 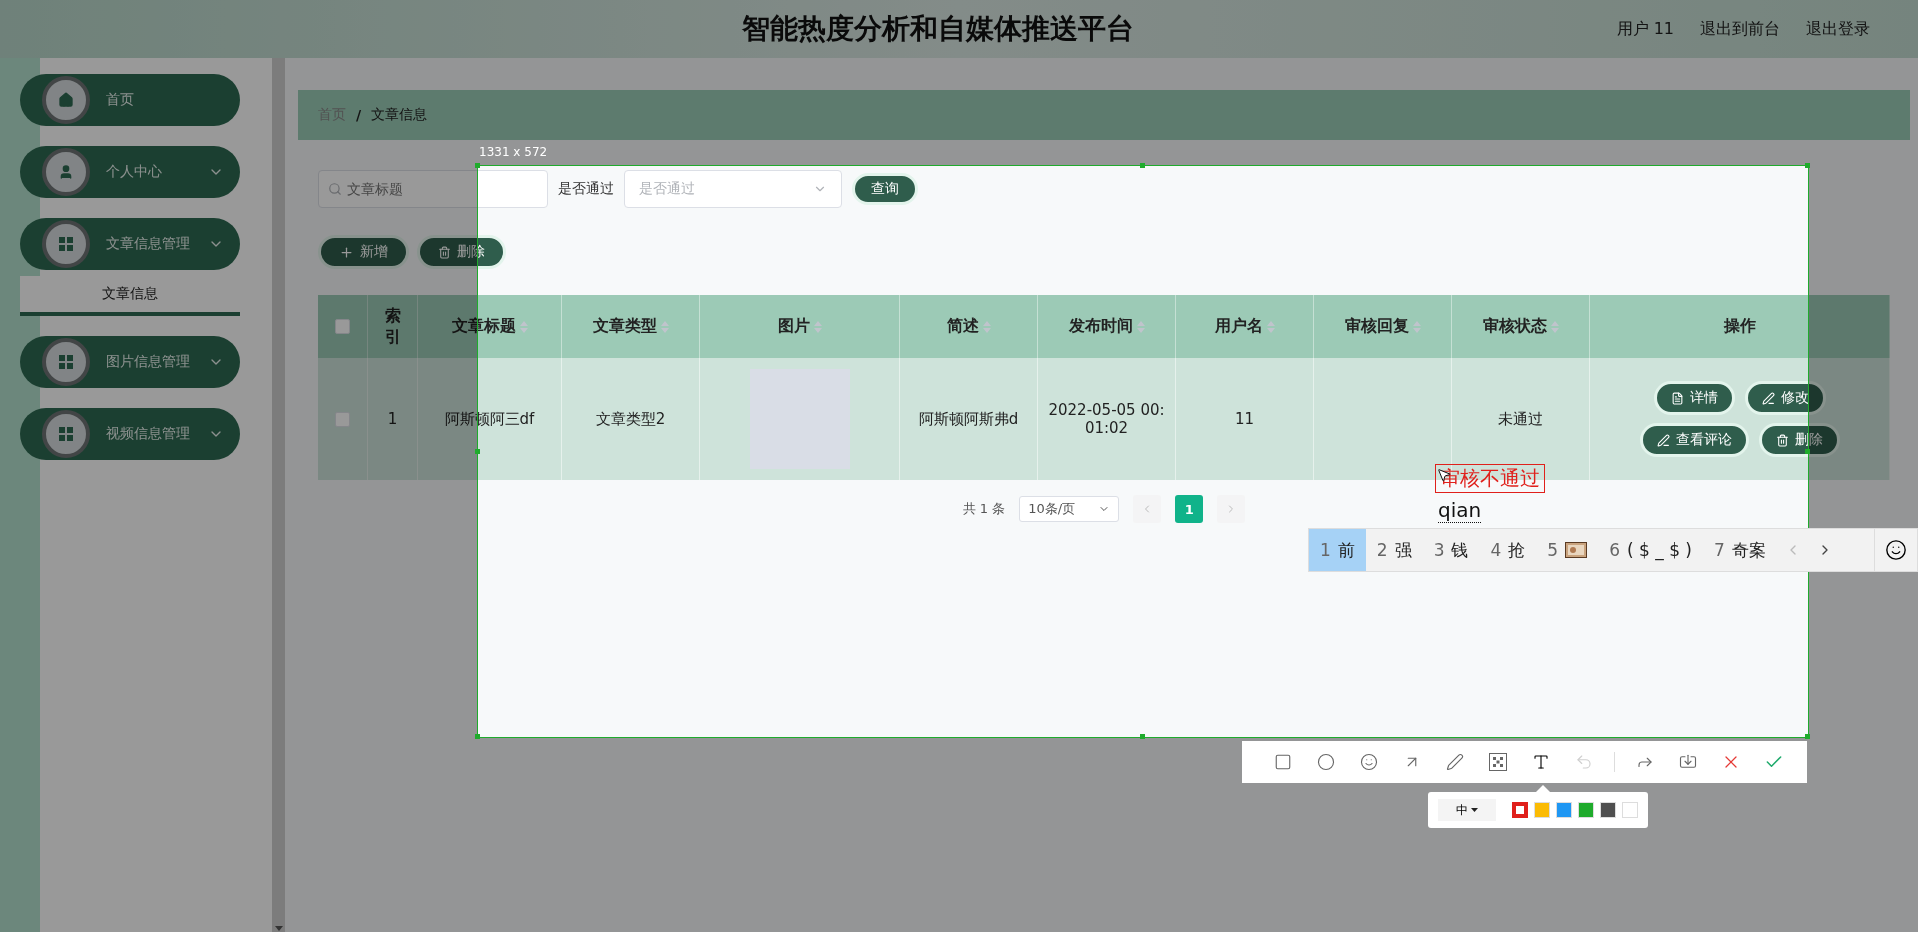 I want to click on circle-icon, so click(x=1325, y=762).